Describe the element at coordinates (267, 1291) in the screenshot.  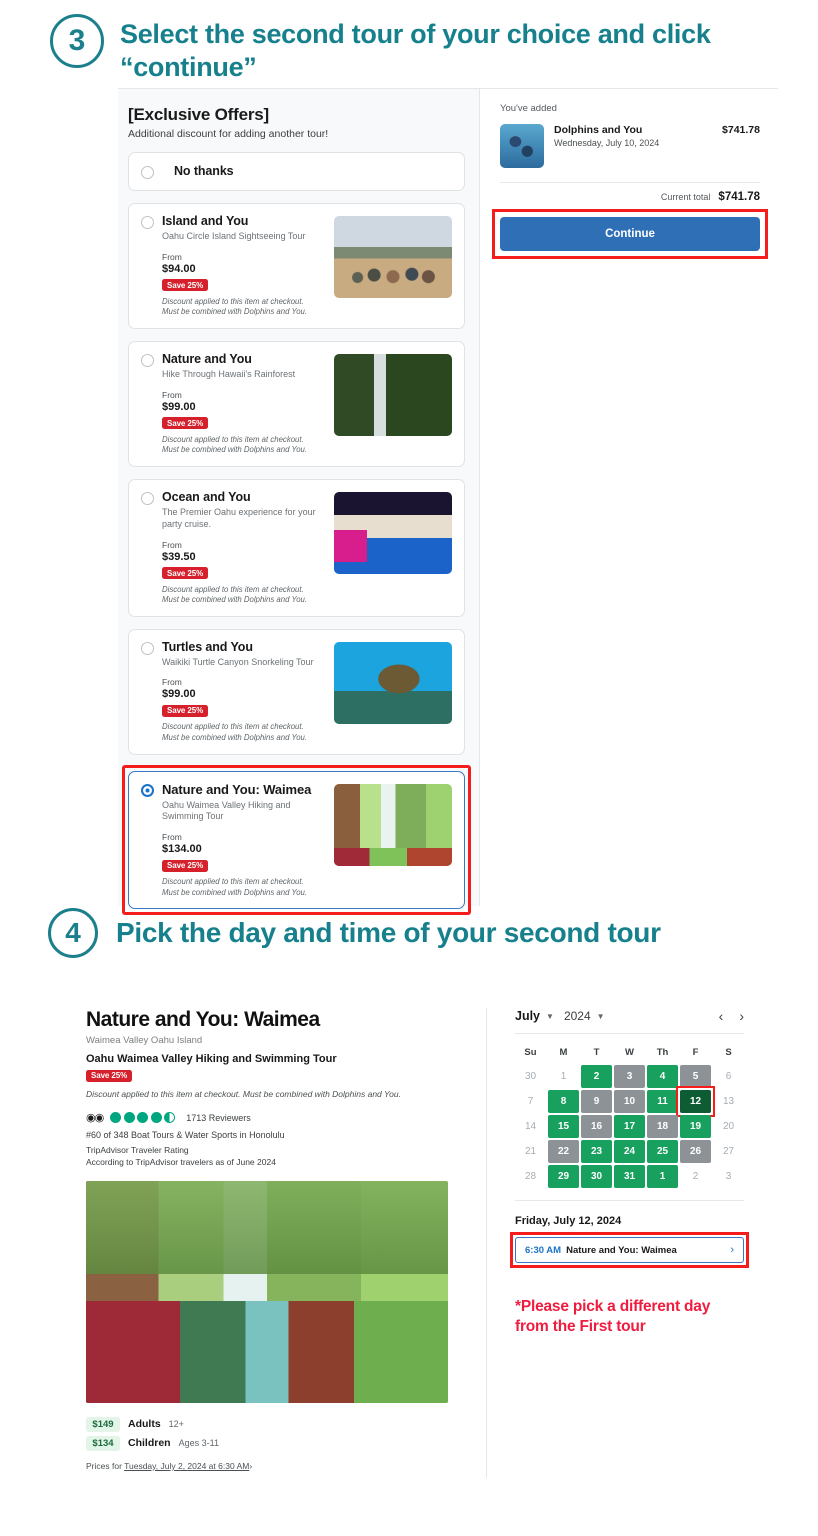
I see `tour-hero-image` at that location.